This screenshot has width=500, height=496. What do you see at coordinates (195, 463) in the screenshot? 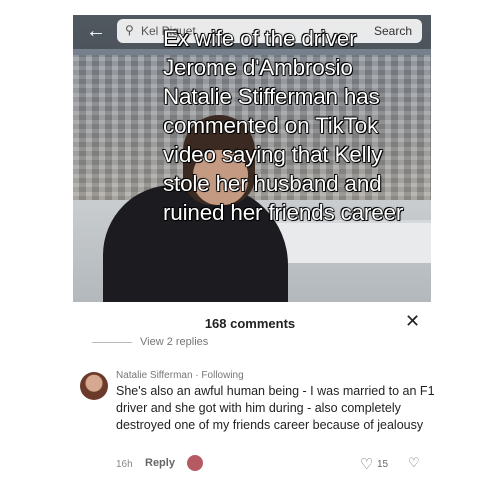
I see `creator-liked-avatar-icon` at bounding box center [195, 463].